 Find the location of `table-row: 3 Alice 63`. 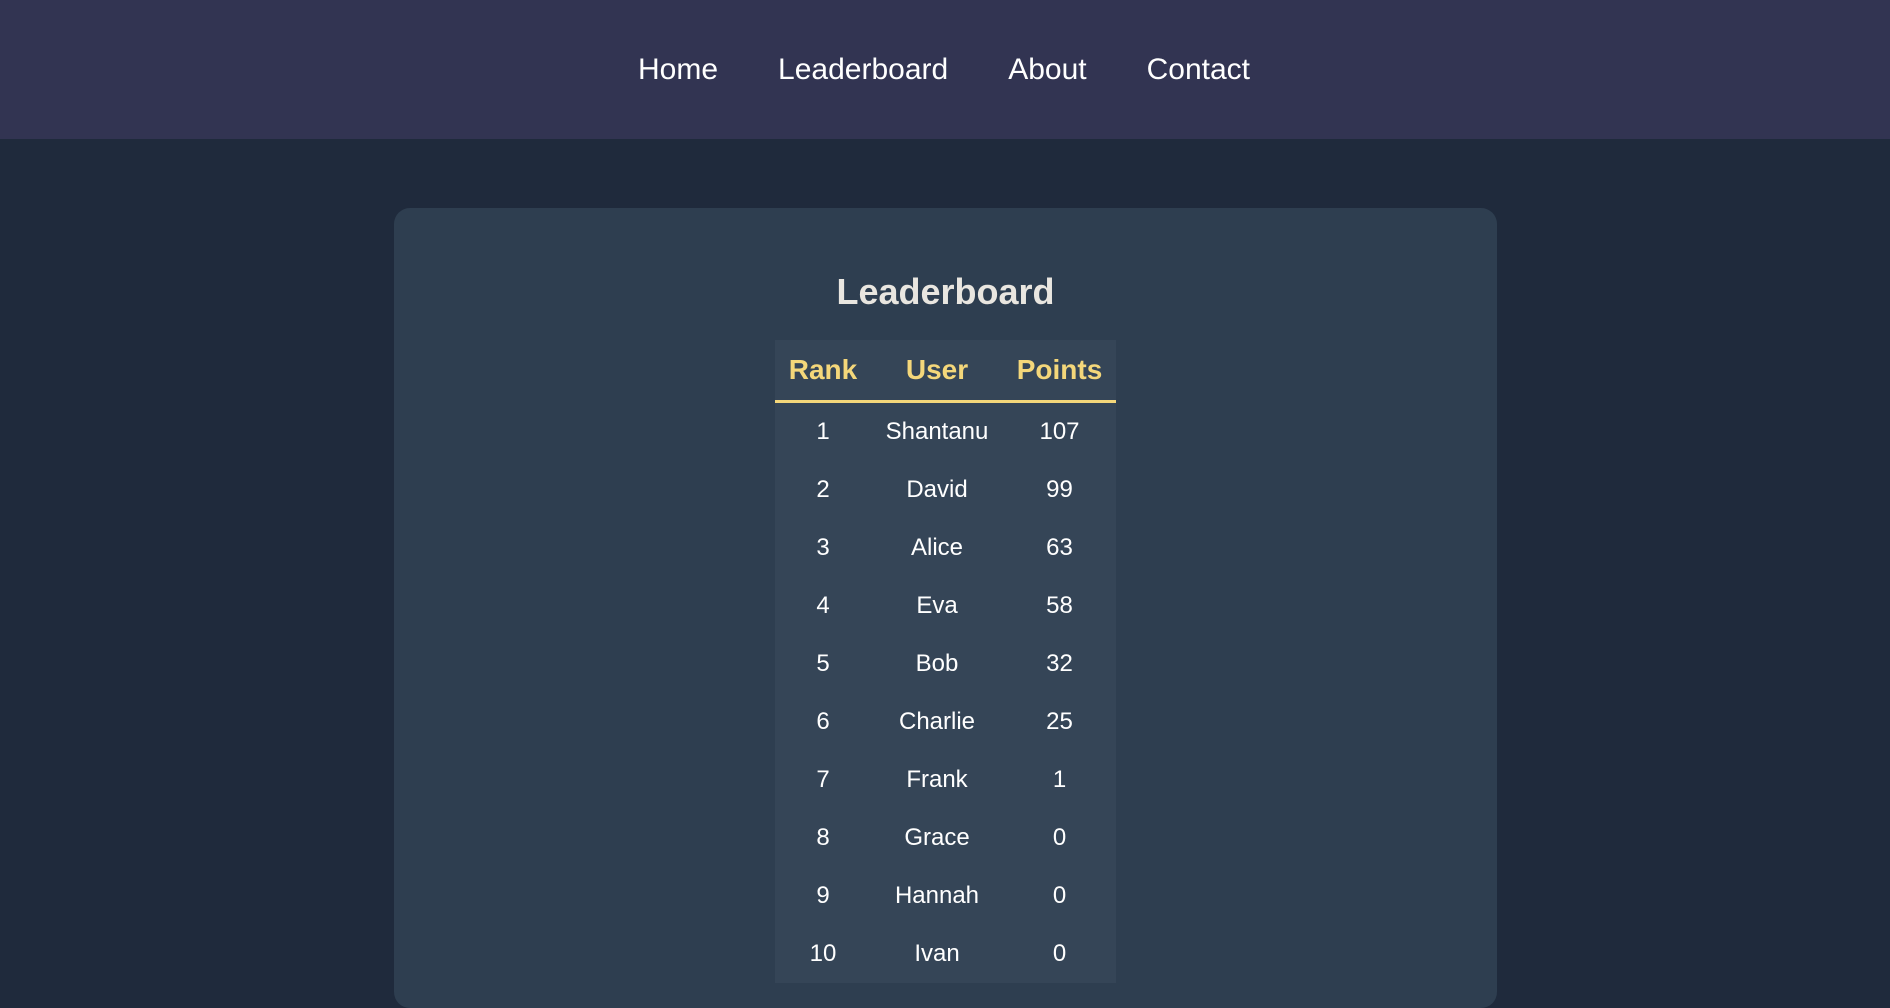

table-row: 3 Alice 63 is located at coordinates (945, 548).